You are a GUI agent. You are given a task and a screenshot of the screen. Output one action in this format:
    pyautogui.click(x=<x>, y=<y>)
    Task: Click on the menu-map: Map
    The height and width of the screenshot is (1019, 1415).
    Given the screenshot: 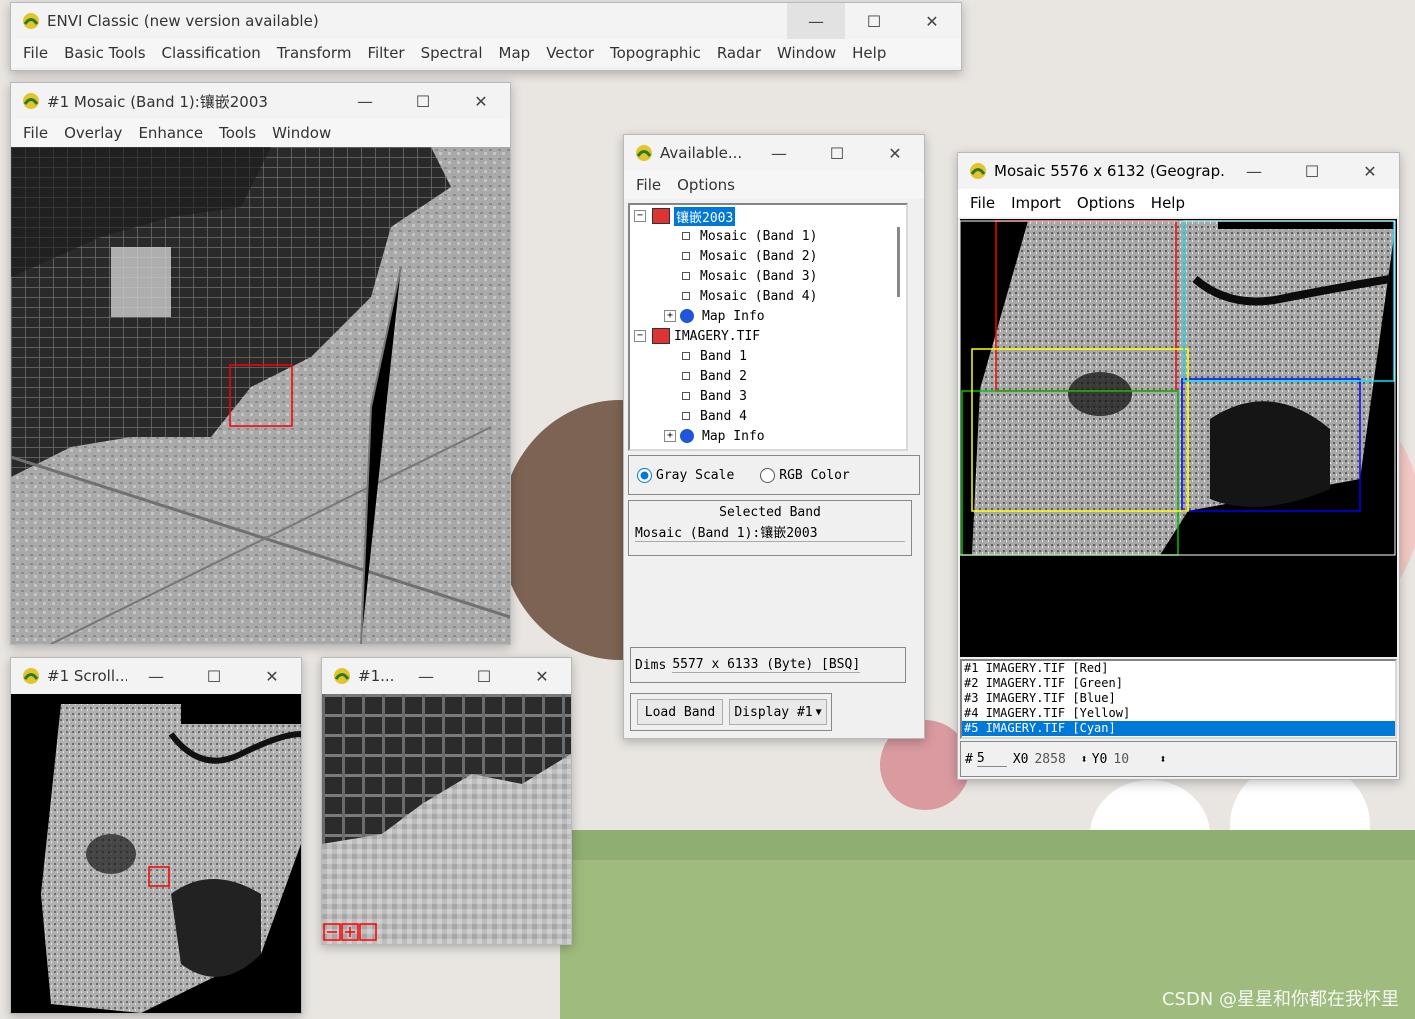 What is the action you would take?
    pyautogui.click(x=515, y=53)
    